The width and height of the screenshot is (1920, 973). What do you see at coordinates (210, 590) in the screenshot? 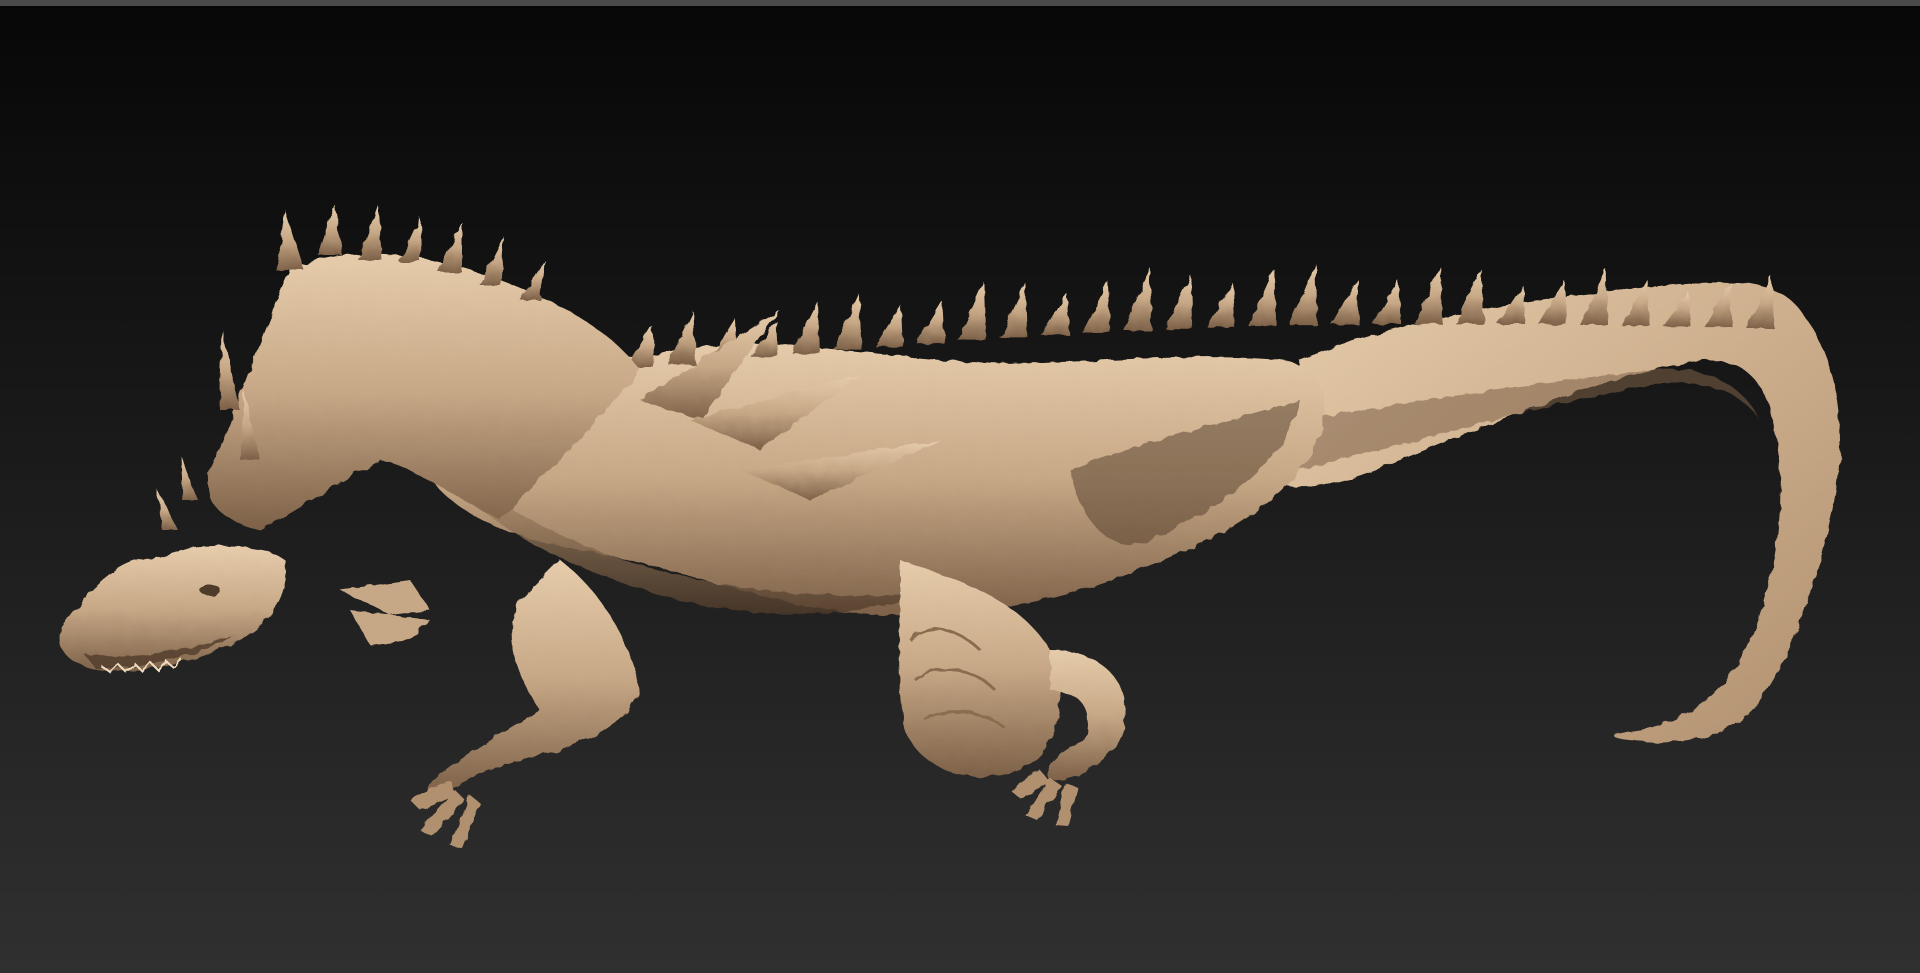
I see `dragon-eye` at bounding box center [210, 590].